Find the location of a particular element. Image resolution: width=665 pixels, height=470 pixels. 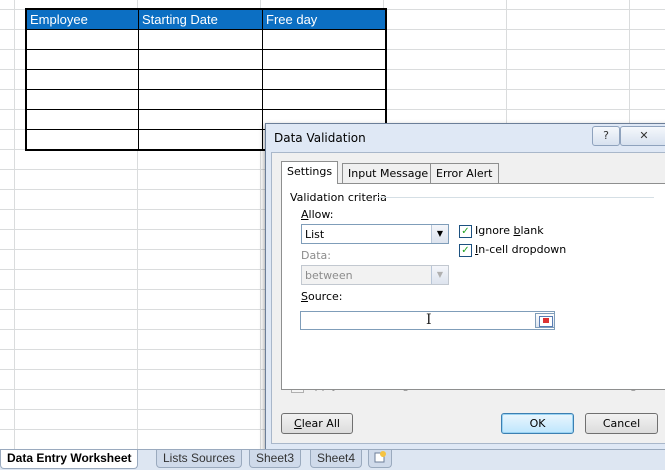

ignore-blank-checkbox: ✓ is located at coordinates (465, 231).